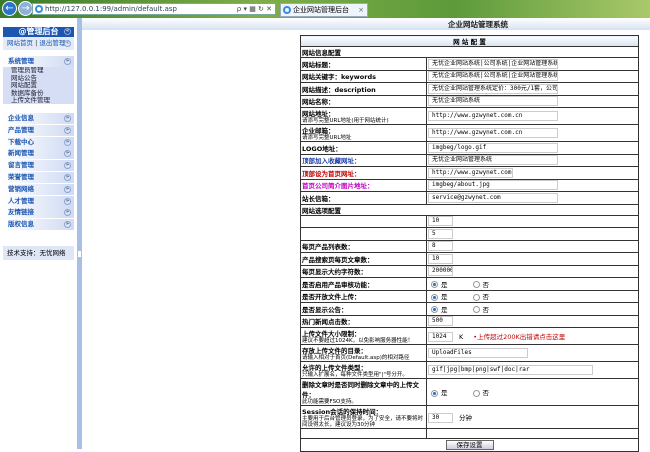 The height and width of the screenshot is (452, 650). Describe the element at coordinates (327, 138) in the screenshot. I see `row-hint: 请添写完整URL地址` at that location.